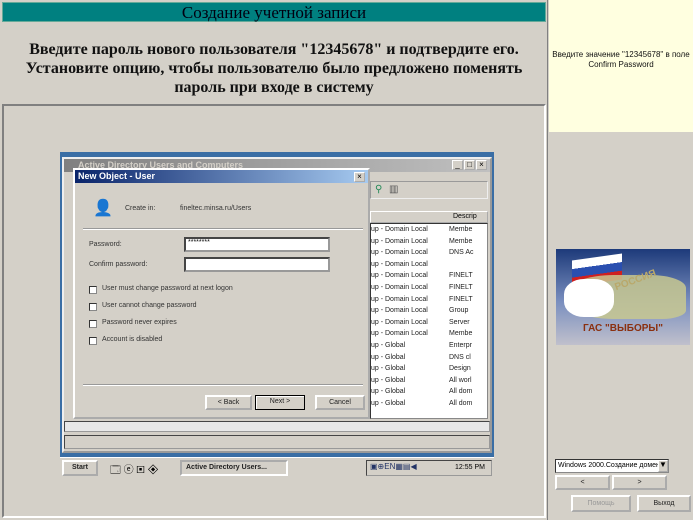 Image resolution: width=693 pixels, height=520 pixels. Describe the element at coordinates (80, 468) in the screenshot. I see `start-button: Start` at that location.